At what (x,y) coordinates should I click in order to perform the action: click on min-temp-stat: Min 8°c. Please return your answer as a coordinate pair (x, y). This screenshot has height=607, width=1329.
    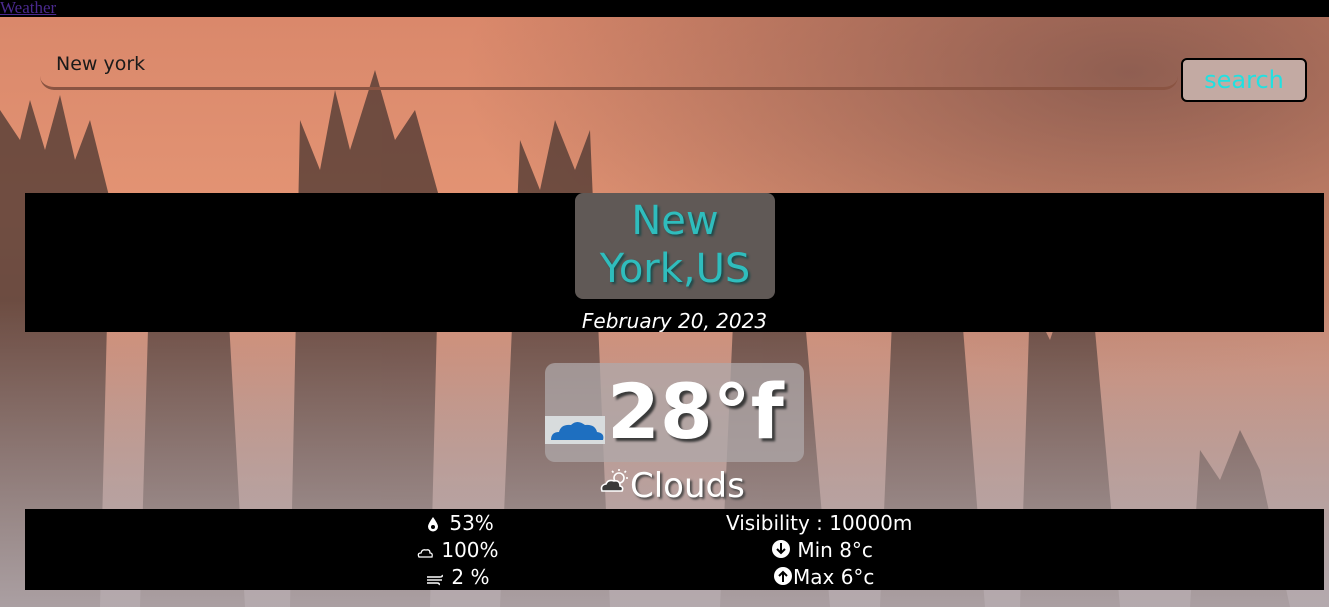
    Looking at the image, I should click on (822, 551).